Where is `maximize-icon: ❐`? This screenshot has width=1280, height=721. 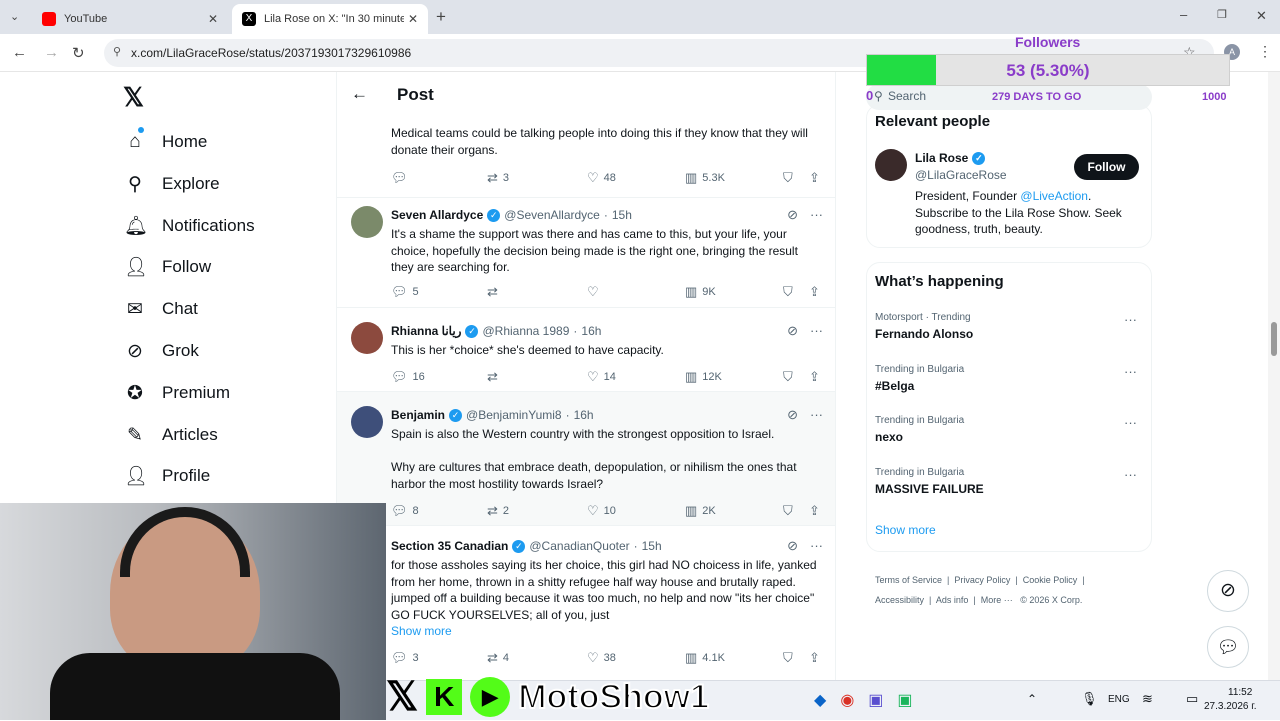 maximize-icon: ❐ is located at coordinates (1222, 14).